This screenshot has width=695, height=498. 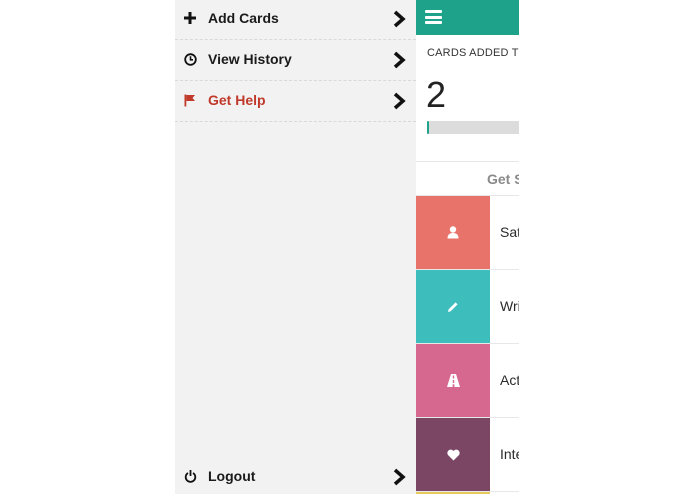 What do you see at coordinates (295, 20) in the screenshot?
I see `menu-item-add-cards: Add Cards` at bounding box center [295, 20].